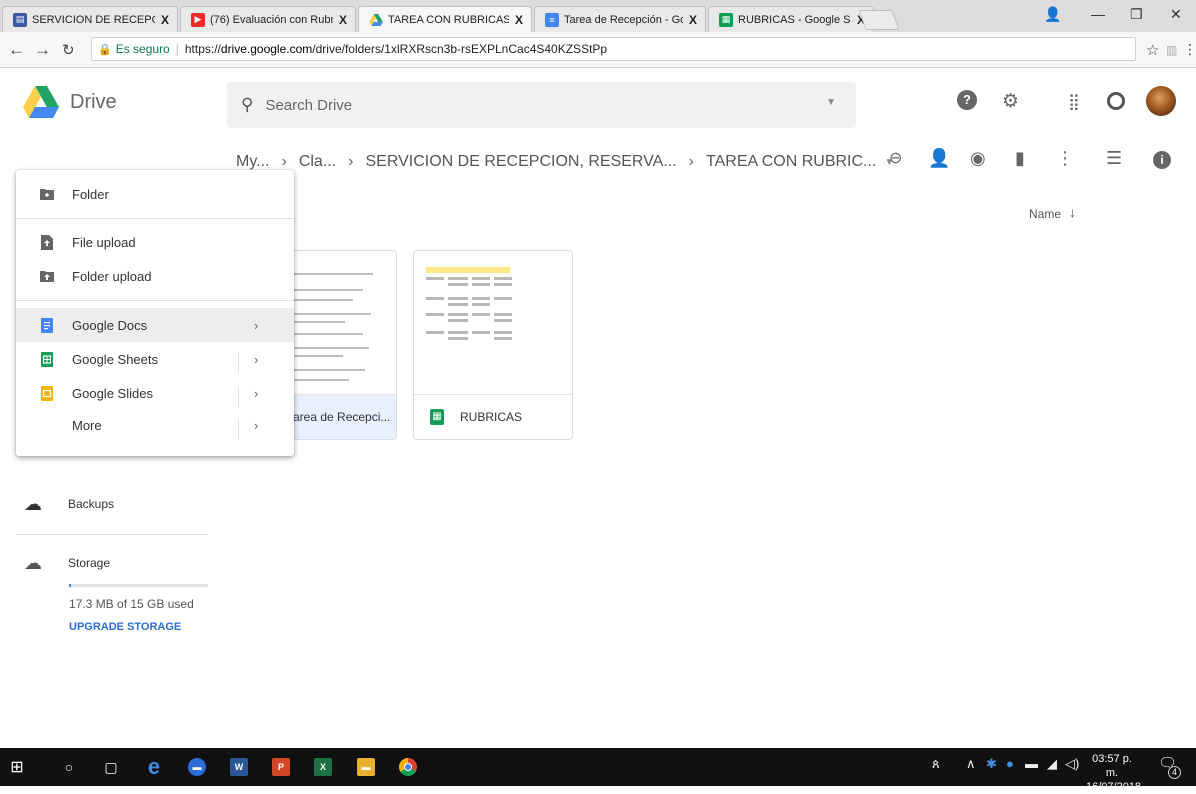 The image size is (1196, 794). Describe the element at coordinates (125, 627) in the screenshot. I see `upgrade-storage-link: UPGRADE STORAGE` at that location.